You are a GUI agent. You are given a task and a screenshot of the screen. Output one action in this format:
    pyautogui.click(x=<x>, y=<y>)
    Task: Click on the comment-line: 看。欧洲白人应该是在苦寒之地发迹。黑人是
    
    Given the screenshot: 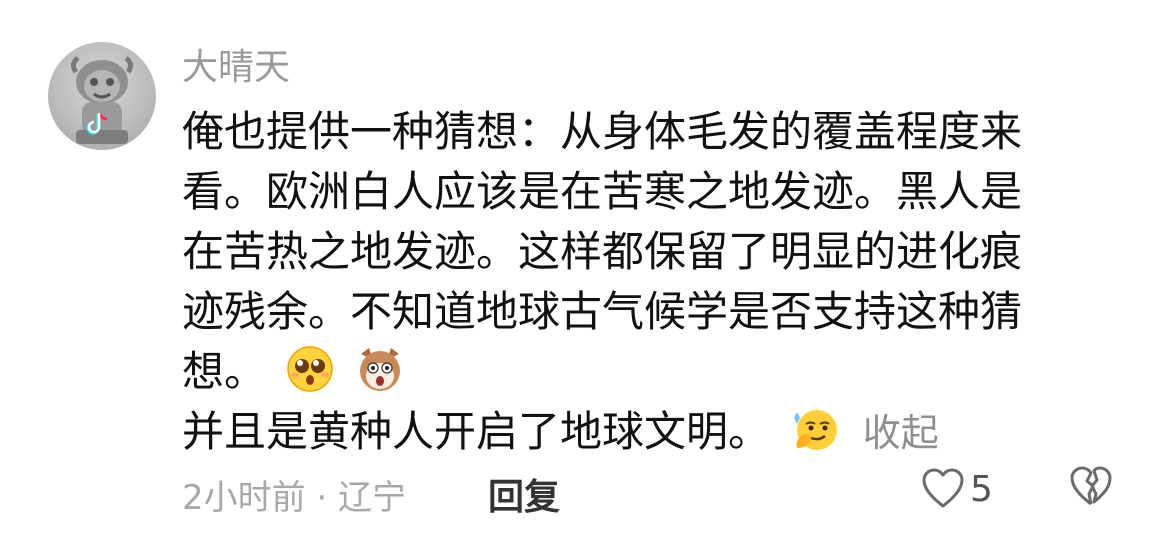 What is the action you would take?
    pyautogui.click(x=602, y=191)
    